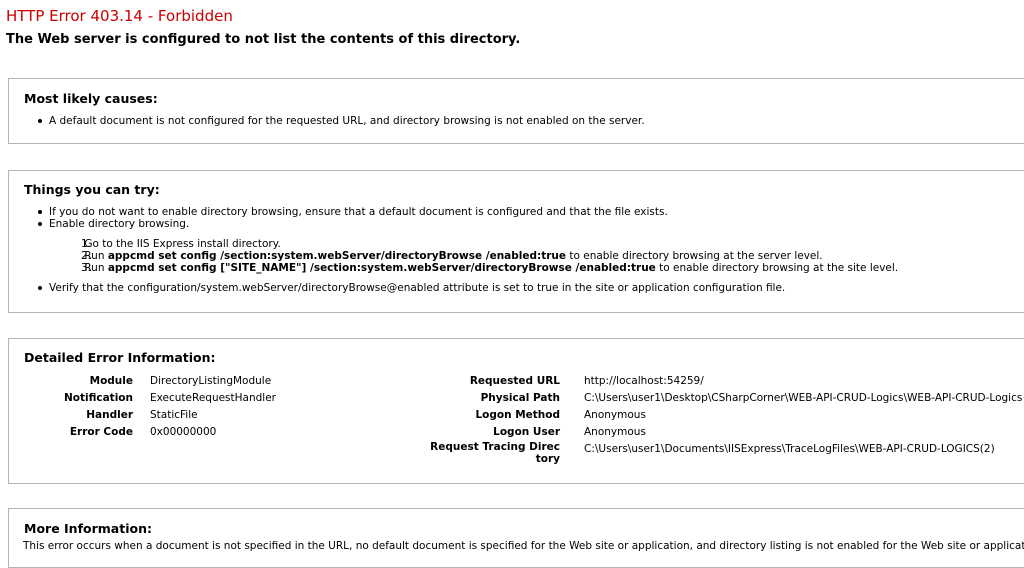 The image size is (1024, 568). Describe the element at coordinates (517, 415) in the screenshot. I see `logon-method-label: Logon Method` at that location.